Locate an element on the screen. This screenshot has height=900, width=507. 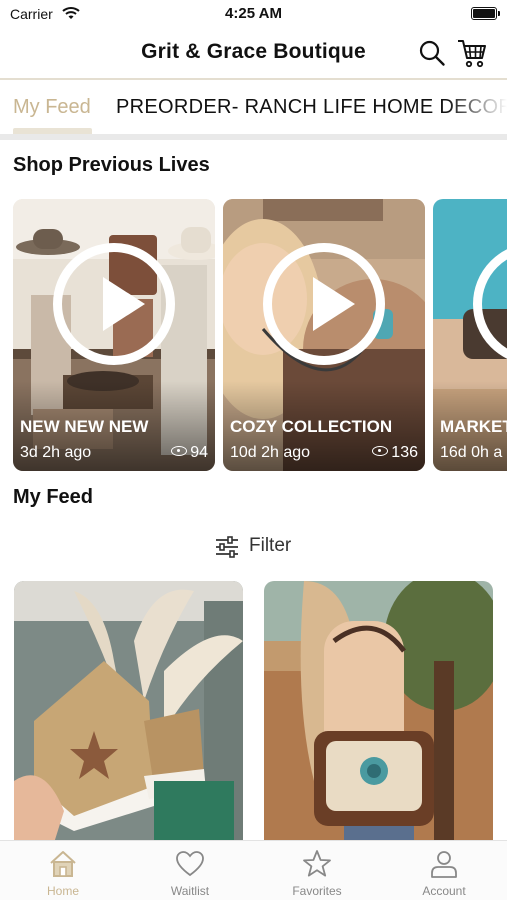
bottom-tab-bar: Home Waitlist Favorites Account is located at coordinates (253, 870).